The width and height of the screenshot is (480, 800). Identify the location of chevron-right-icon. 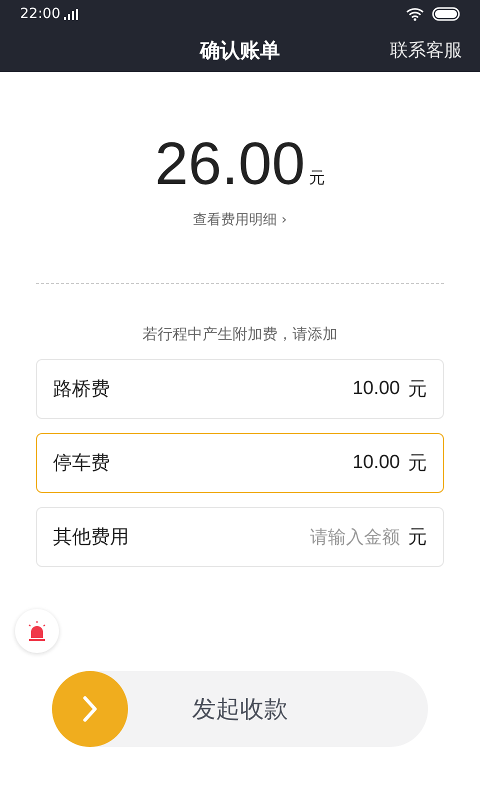
(90, 709).